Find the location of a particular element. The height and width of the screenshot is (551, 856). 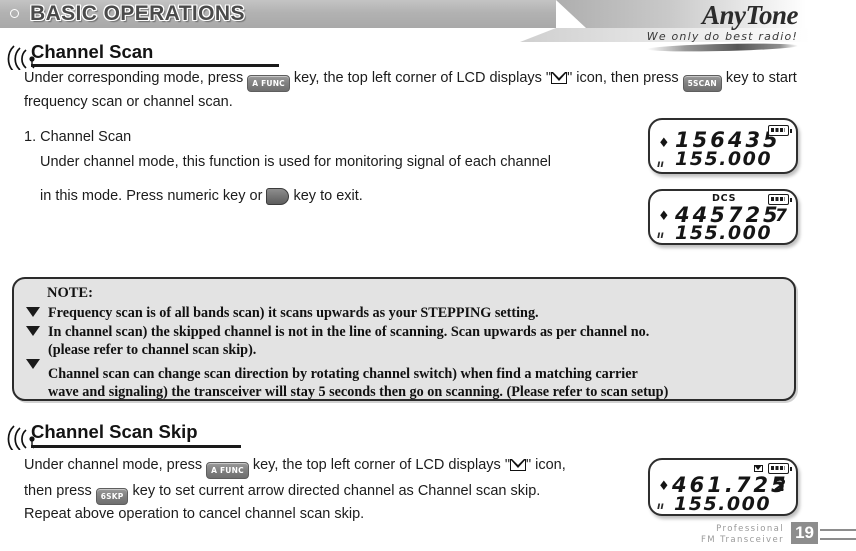

section-title-channel-scan-skip: Channel Scan Skip is located at coordinates (114, 431).